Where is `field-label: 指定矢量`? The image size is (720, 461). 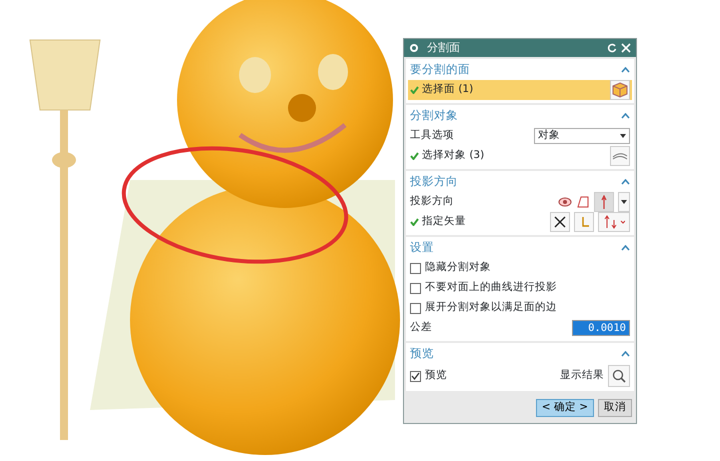 field-label: 指定矢量 is located at coordinates (444, 222).